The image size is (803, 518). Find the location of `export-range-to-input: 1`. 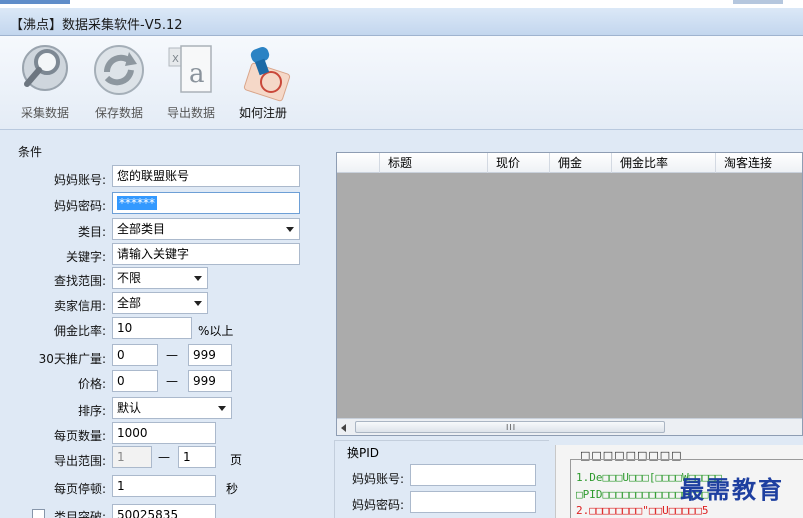

export-range-to-input: 1 is located at coordinates (197, 457).